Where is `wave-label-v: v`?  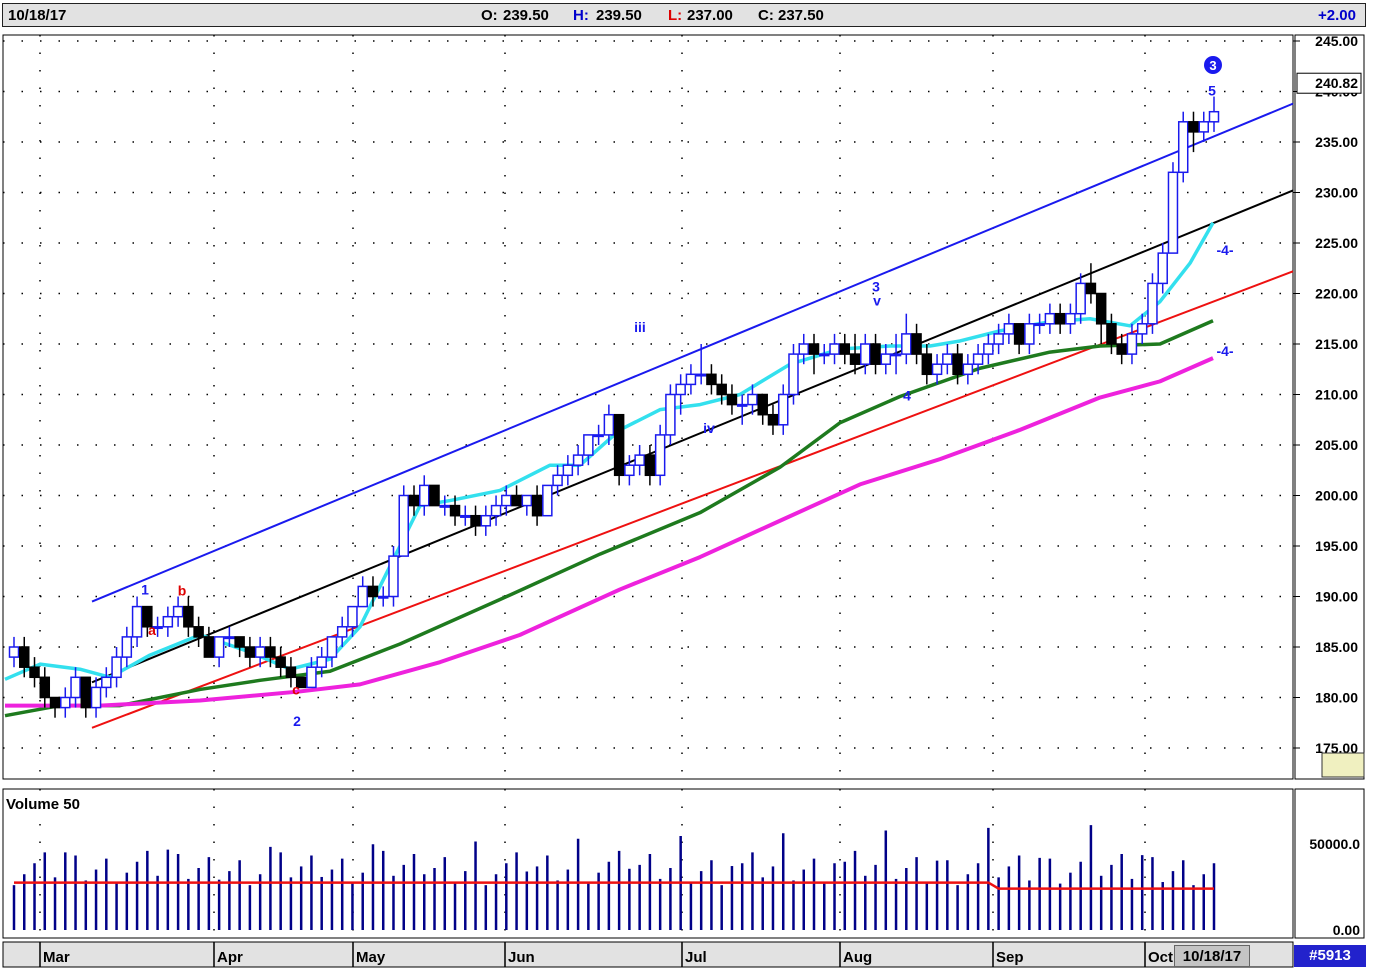 wave-label-v: v is located at coordinates (877, 301).